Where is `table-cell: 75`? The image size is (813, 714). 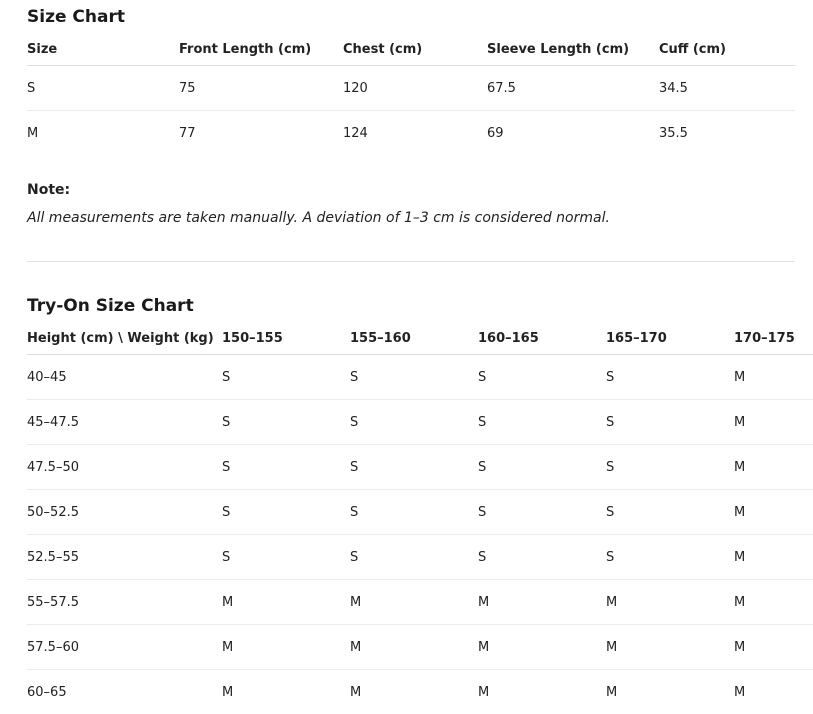 table-cell: 75 is located at coordinates (261, 88).